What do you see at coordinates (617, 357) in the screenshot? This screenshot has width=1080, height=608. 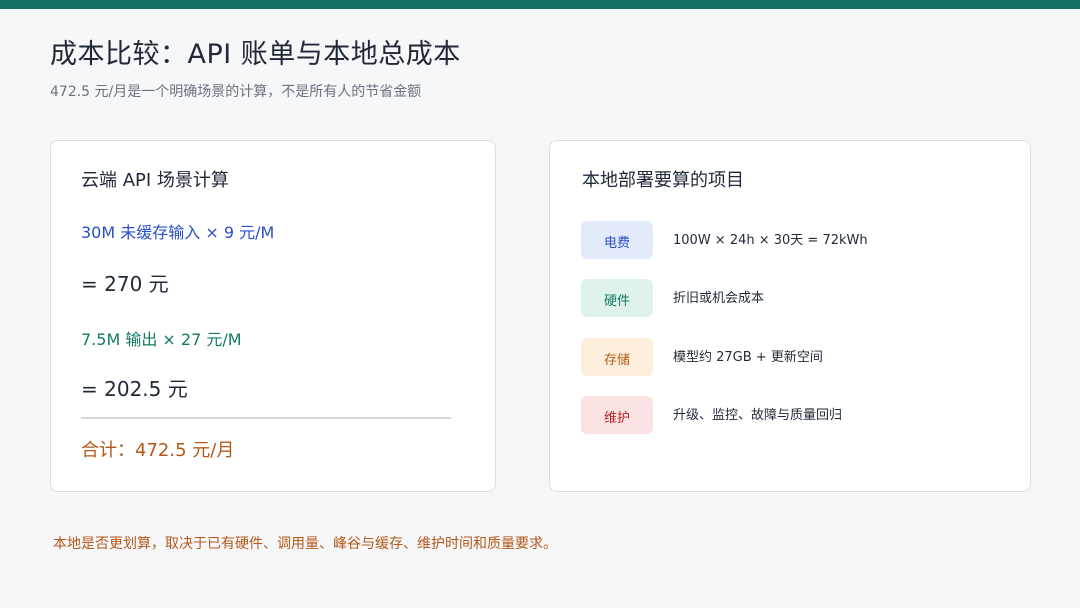 I see `storage-tag: 存储` at bounding box center [617, 357].